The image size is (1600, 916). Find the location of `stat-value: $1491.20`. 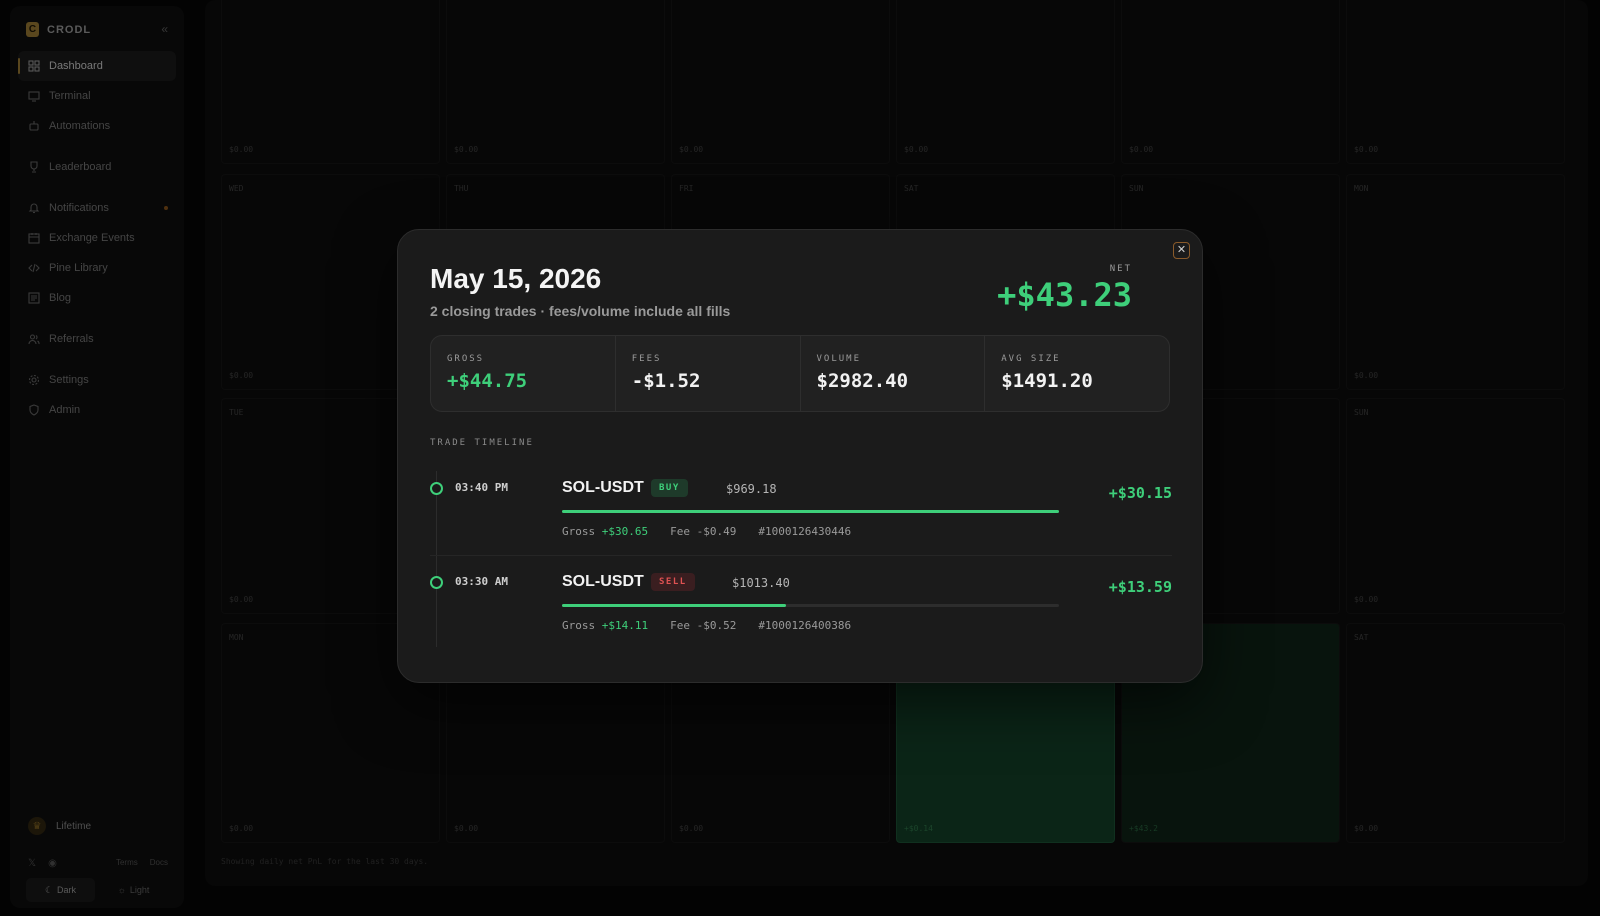

stat-value: $1491.20 is located at coordinates (1047, 381).